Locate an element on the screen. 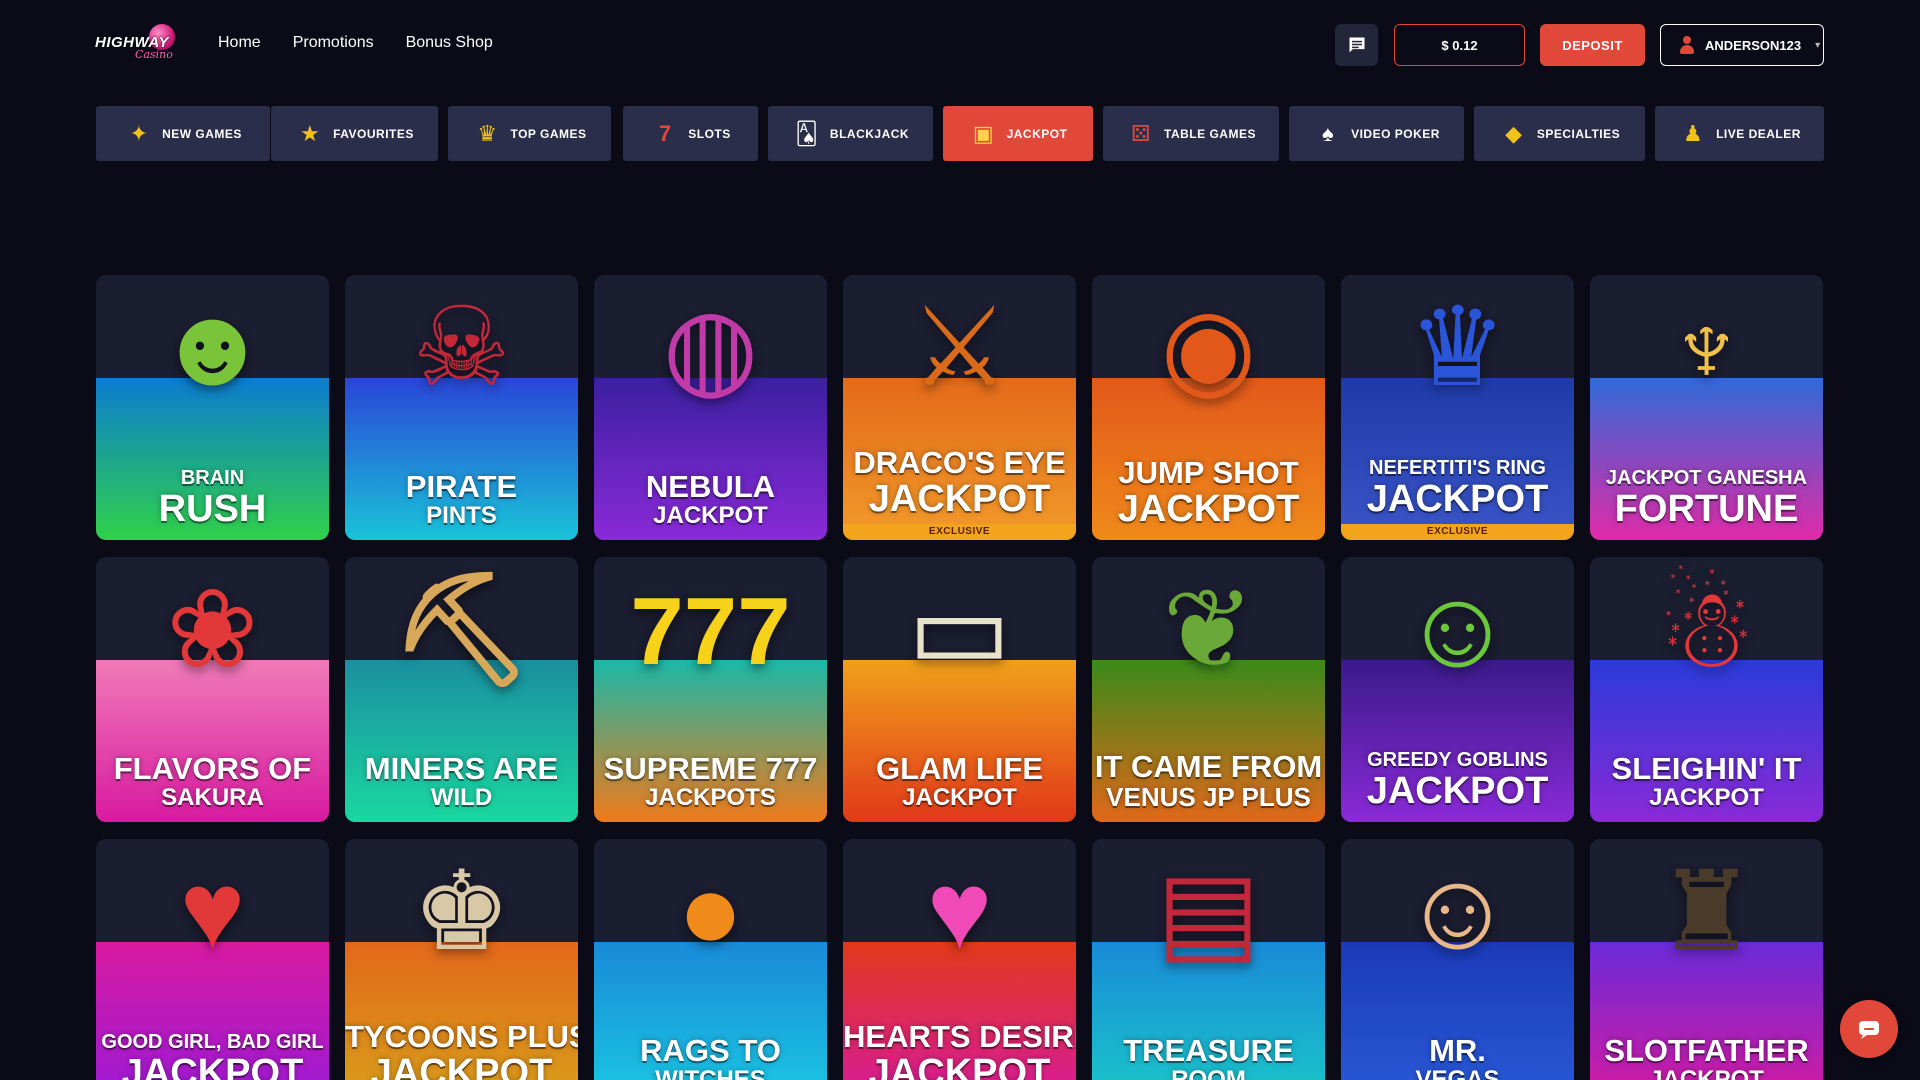 Image resolution: width=1920 pixels, height=1080 pixels. game-tile: ▭ GLAM LIFE JACKPOT is located at coordinates (959, 689).